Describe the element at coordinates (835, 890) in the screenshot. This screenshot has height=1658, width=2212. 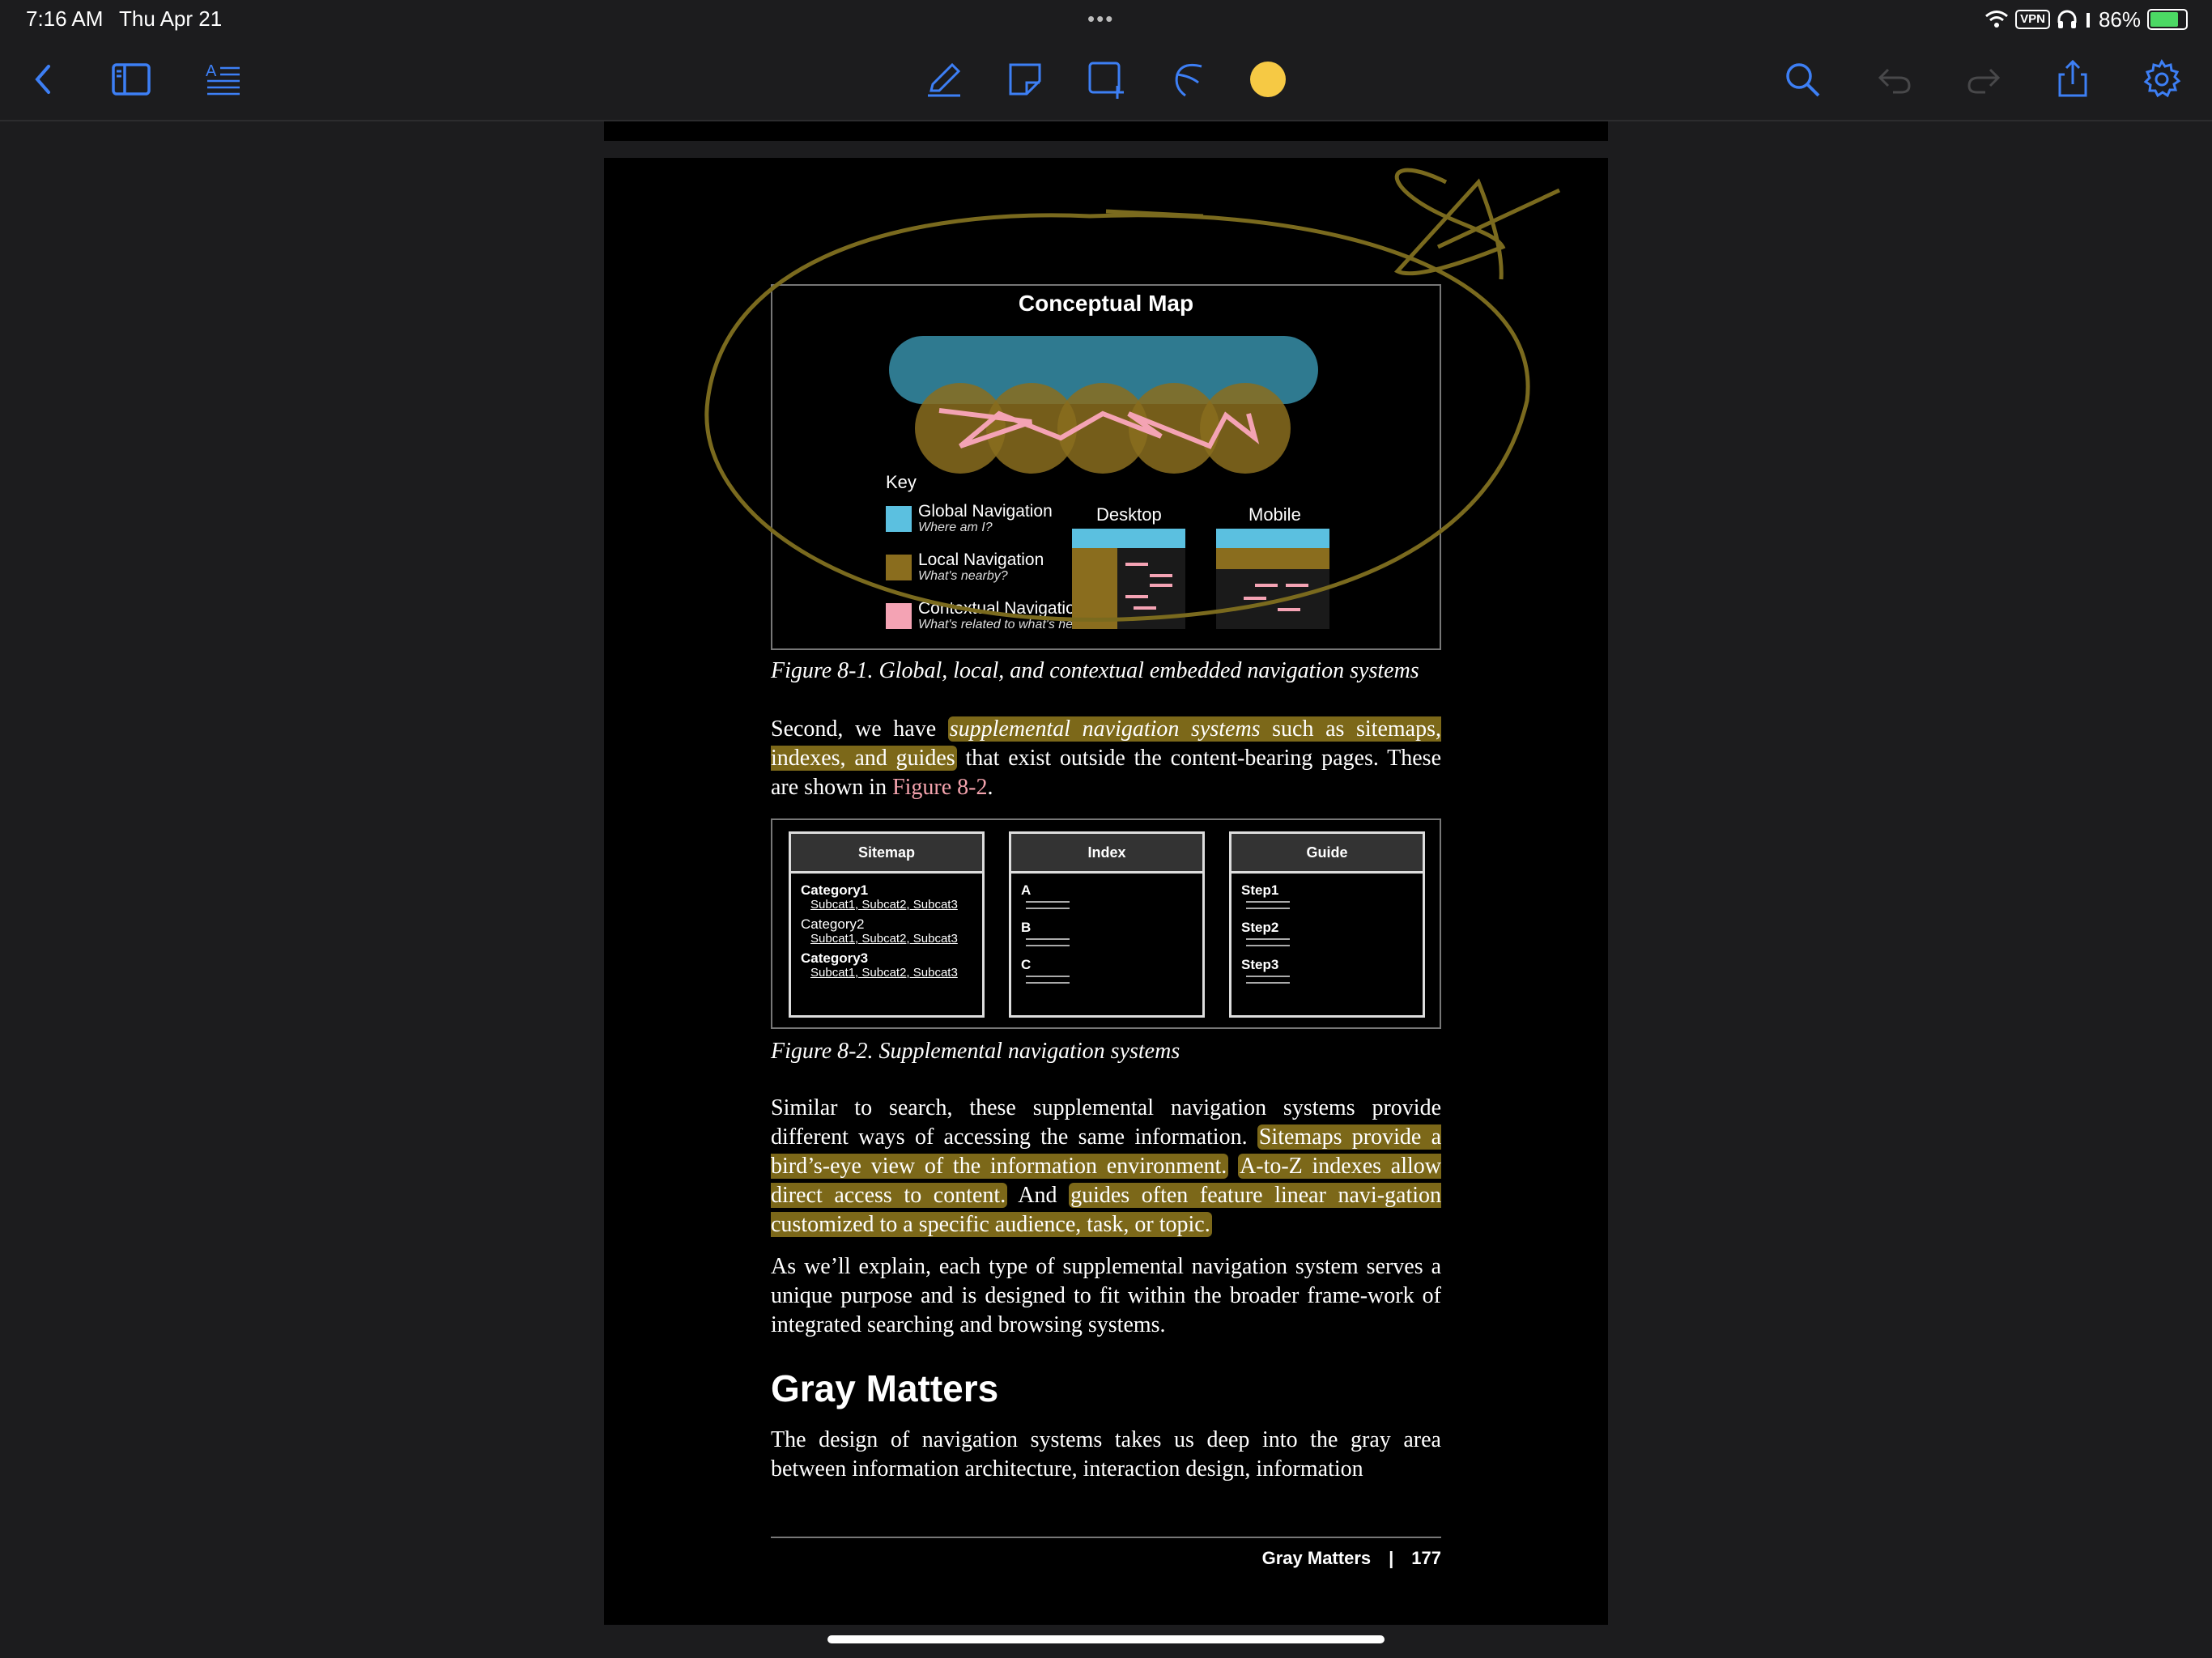
I see `sitemap-category: Category1` at that location.